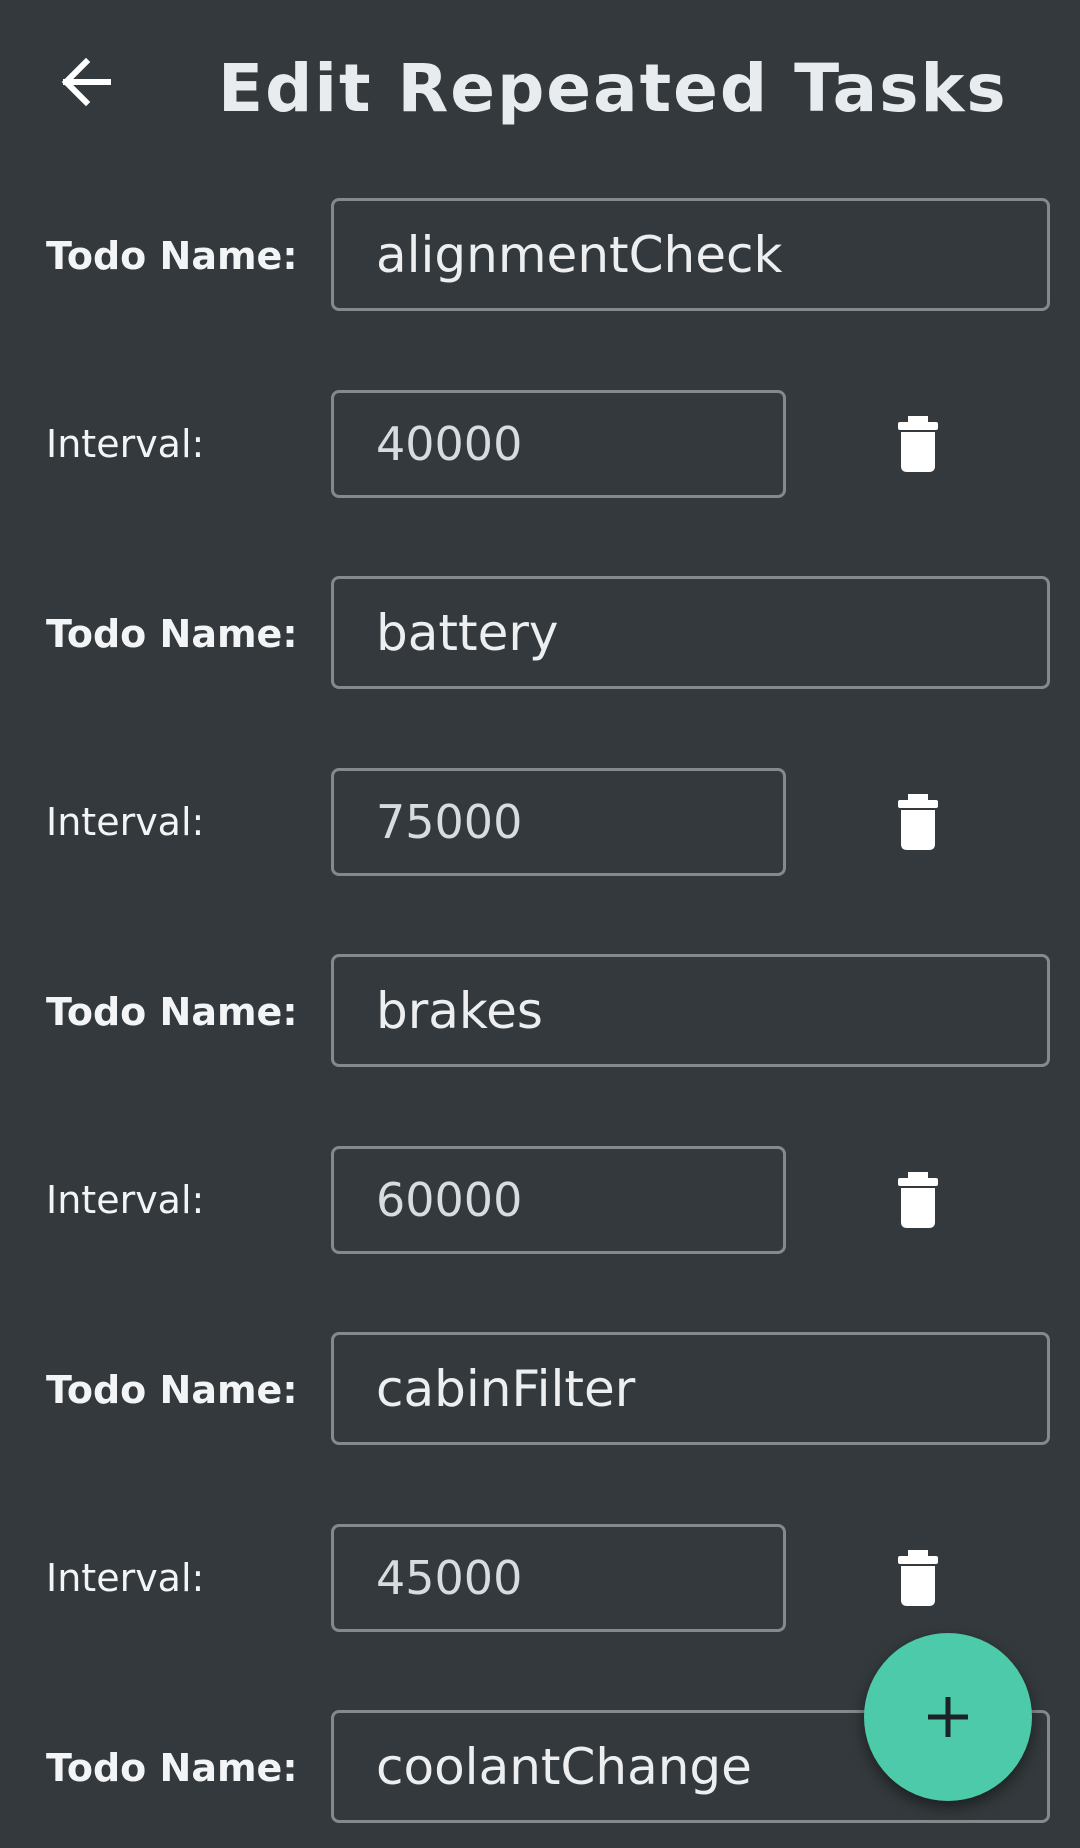  I want to click on interval-input: 75000, so click(558, 822).